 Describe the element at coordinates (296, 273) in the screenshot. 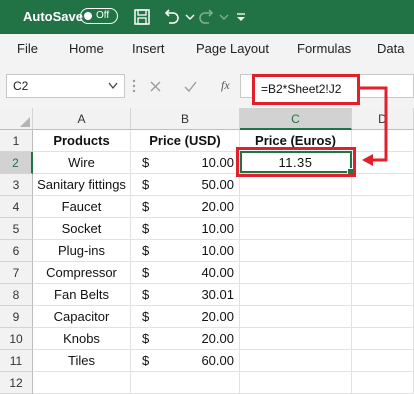

I see `cell-c7` at that location.